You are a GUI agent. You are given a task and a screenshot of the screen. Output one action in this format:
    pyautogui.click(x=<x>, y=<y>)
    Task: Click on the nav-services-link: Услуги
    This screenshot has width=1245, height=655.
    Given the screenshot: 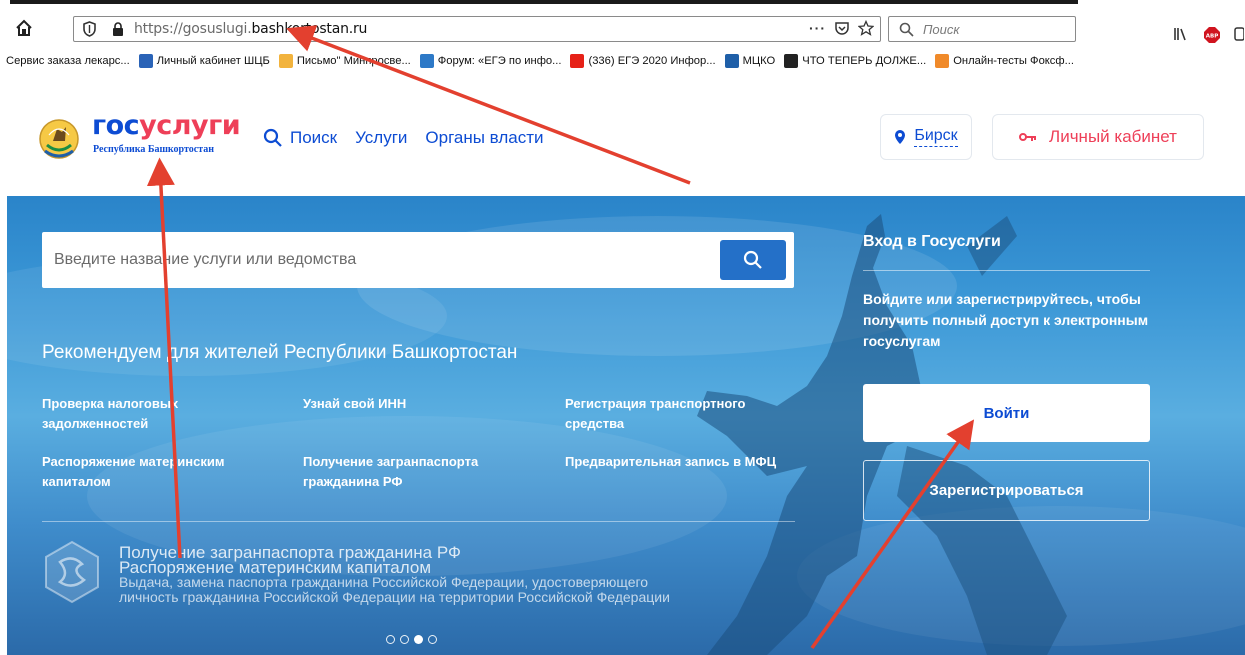 What is the action you would take?
    pyautogui.click(x=381, y=138)
    